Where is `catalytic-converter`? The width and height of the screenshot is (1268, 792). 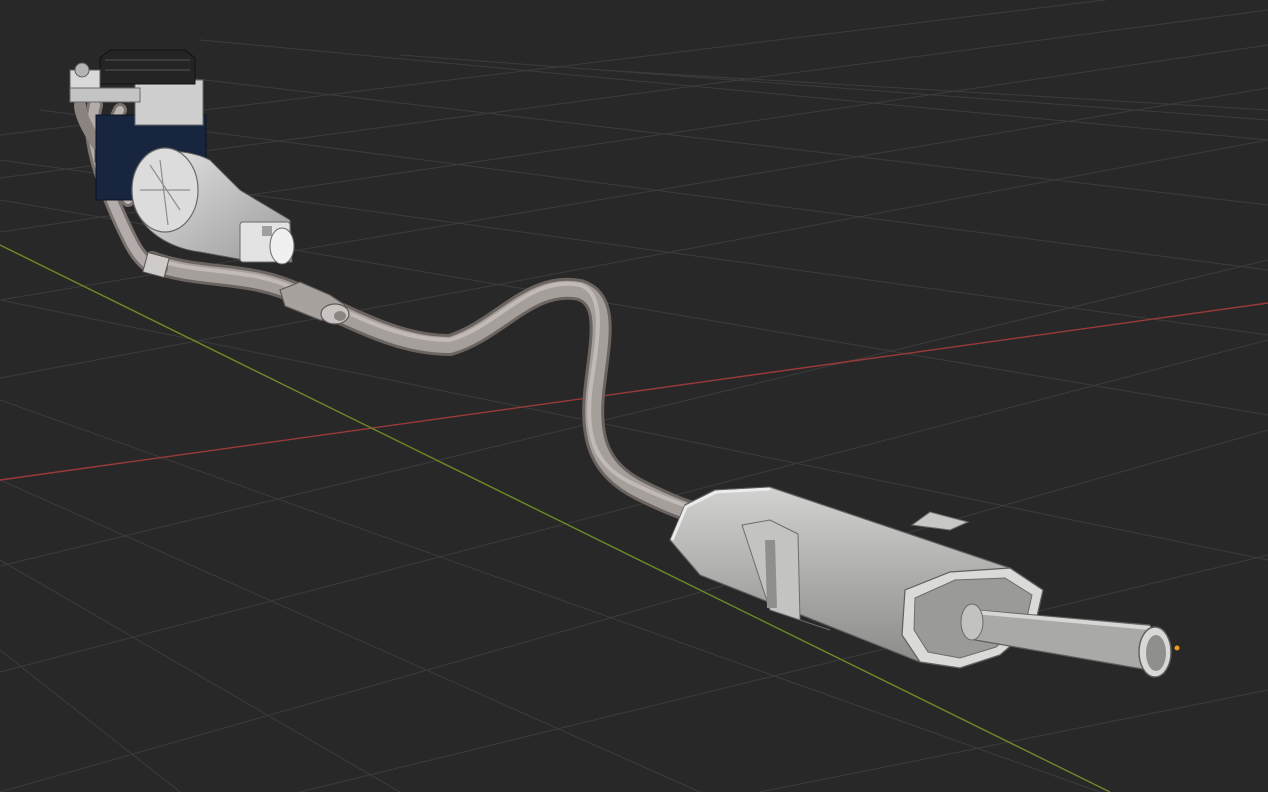 catalytic-converter is located at coordinates (314, 303).